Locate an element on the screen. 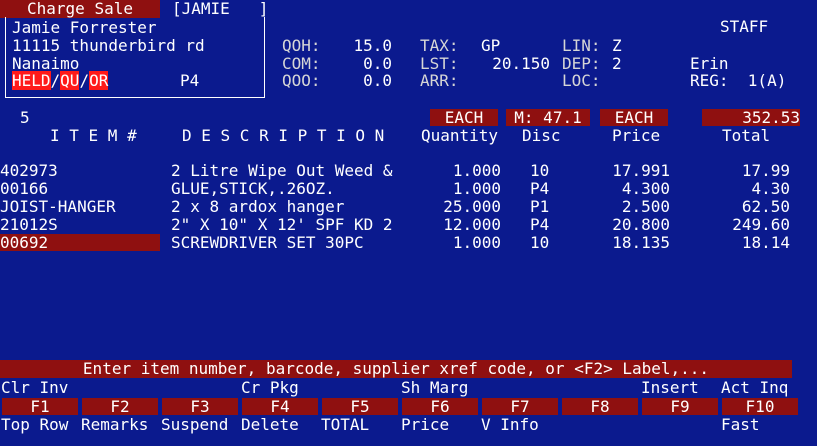  dep-label: DEP: is located at coordinates (581, 63).